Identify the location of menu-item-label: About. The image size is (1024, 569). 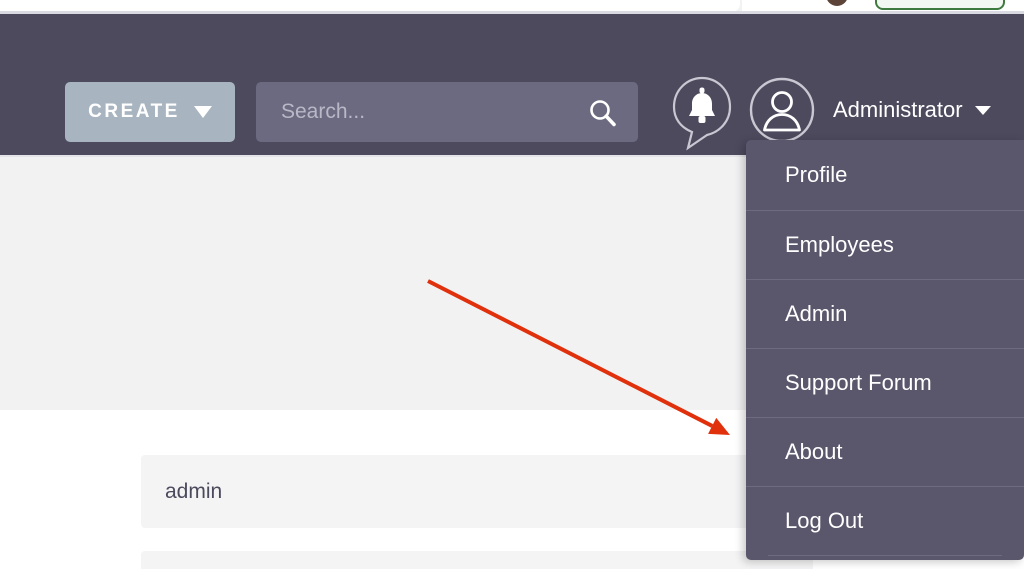
(814, 451).